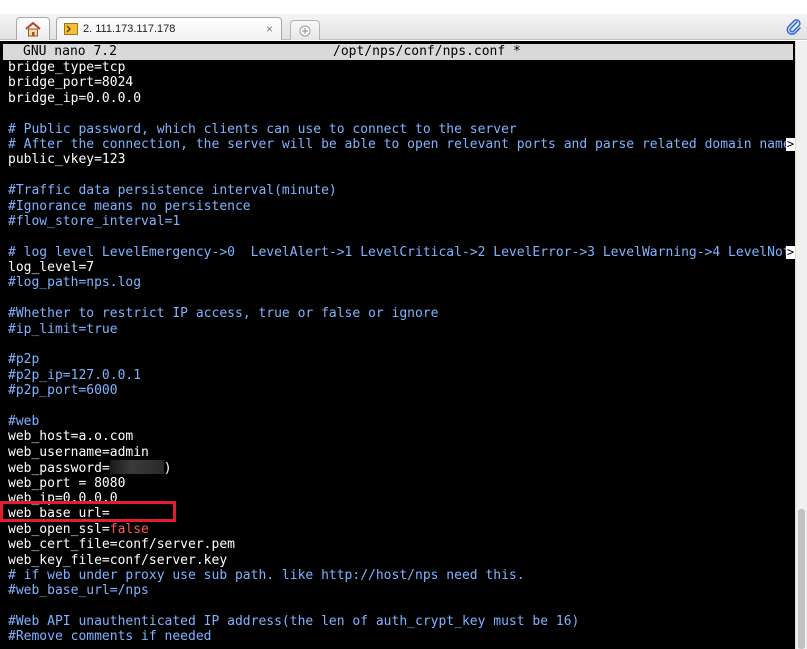  I want to click on nano-title-bar: GNU nano 7.2 /opt/nps/conf/nps.conf *, so click(398, 52).